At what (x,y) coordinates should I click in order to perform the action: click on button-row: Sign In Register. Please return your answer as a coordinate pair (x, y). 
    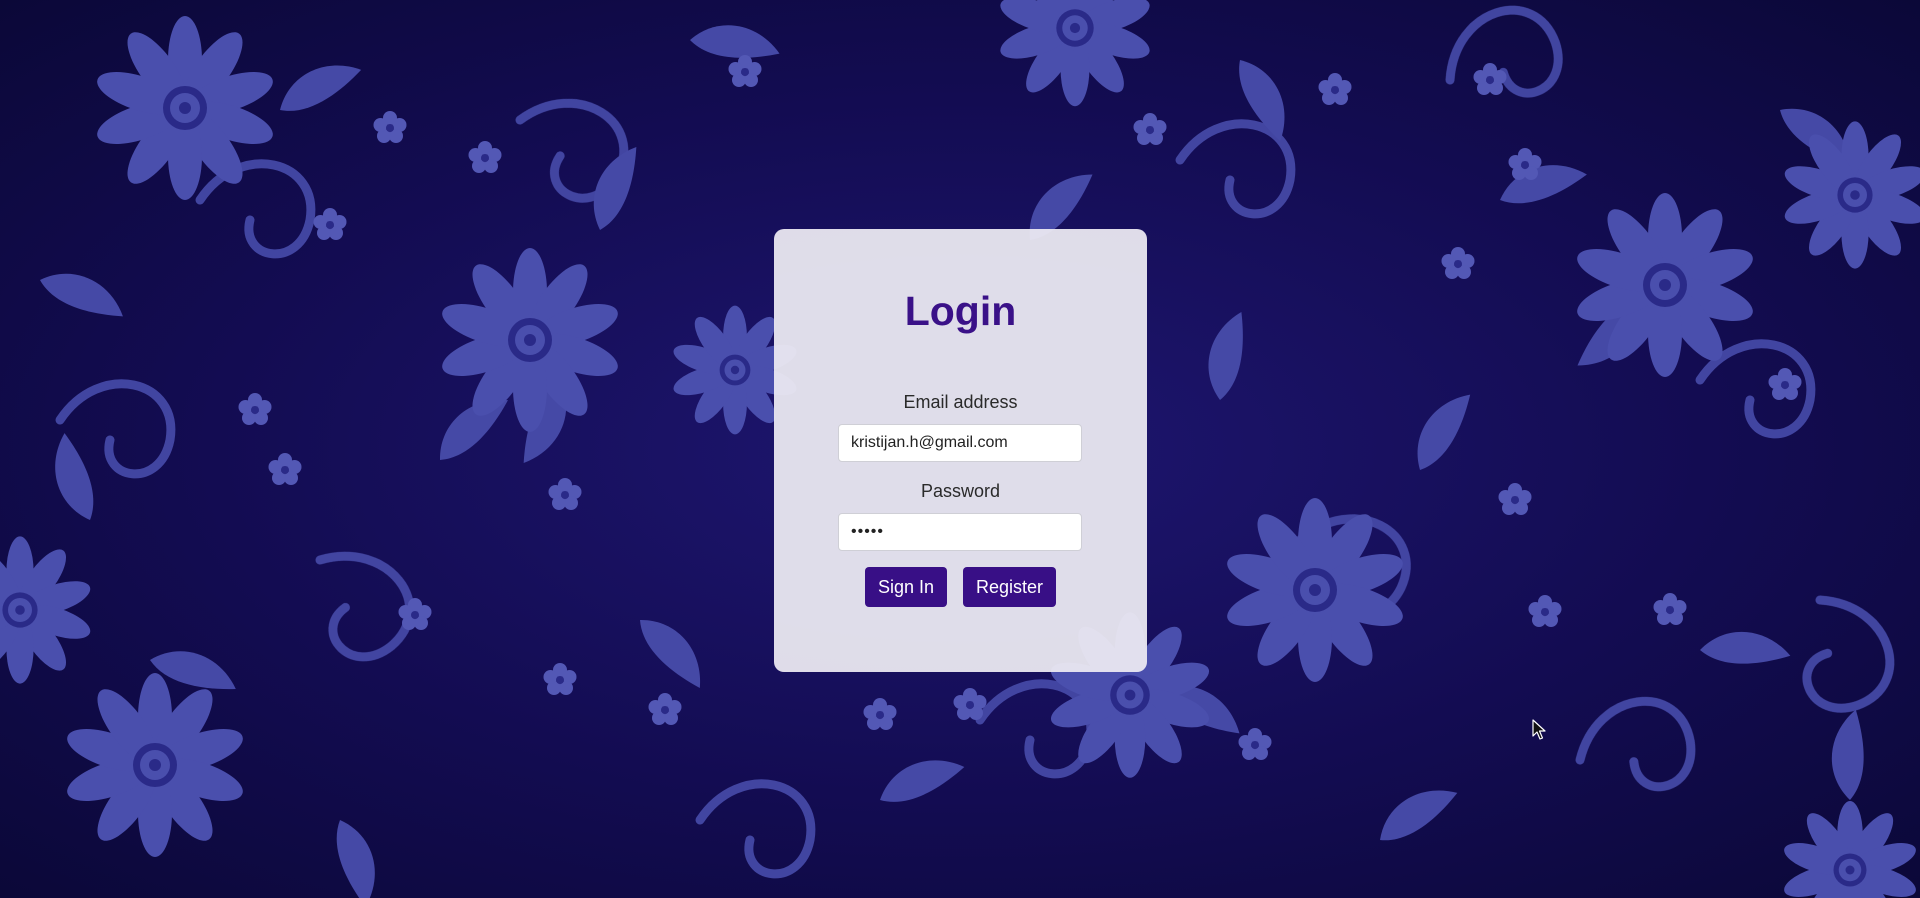
    Looking at the image, I should click on (960, 587).